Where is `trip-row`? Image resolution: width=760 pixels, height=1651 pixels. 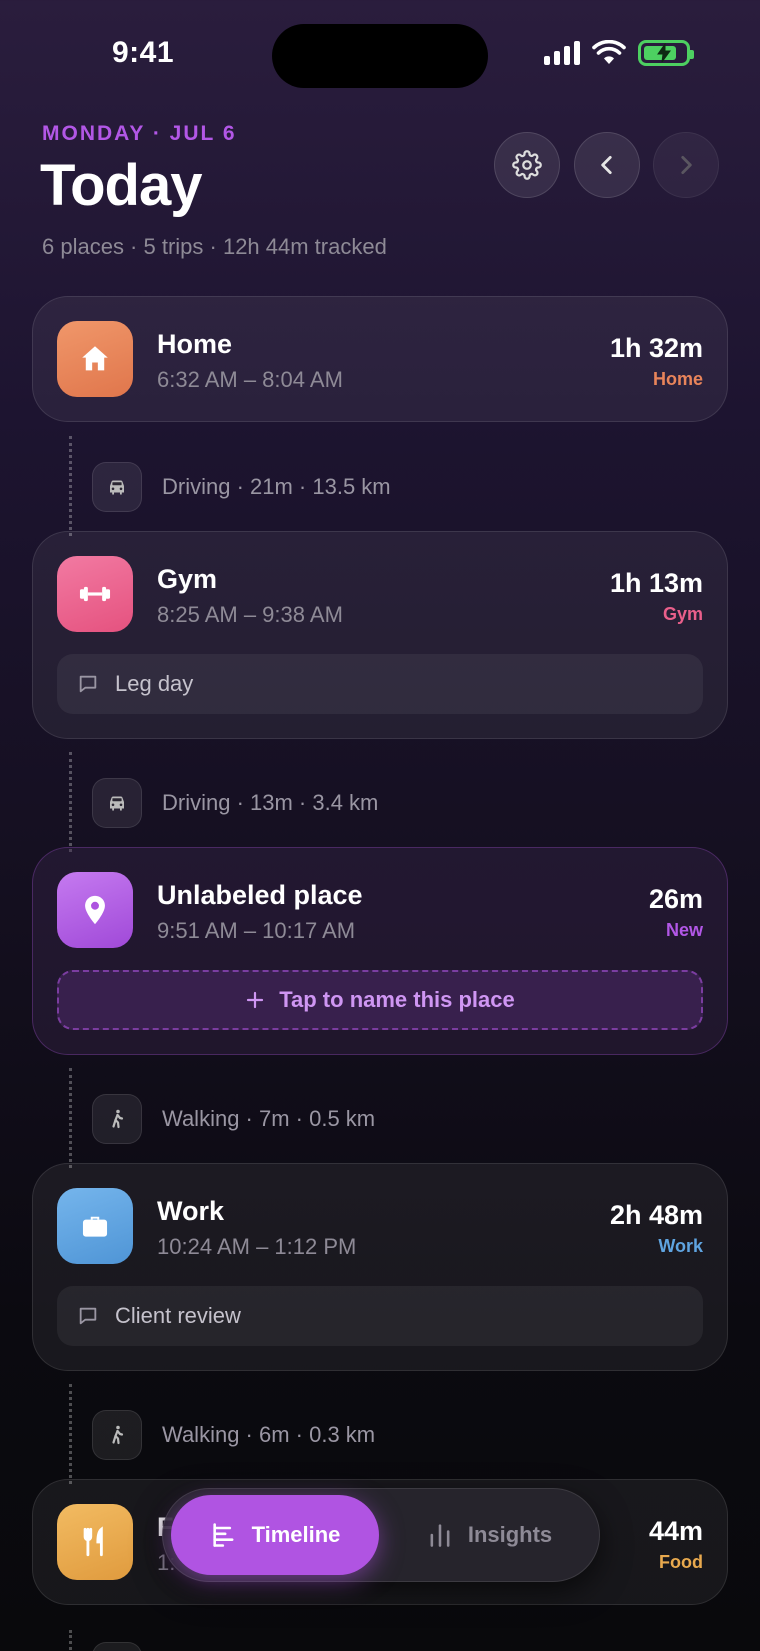 trip-row is located at coordinates (380, 1633).